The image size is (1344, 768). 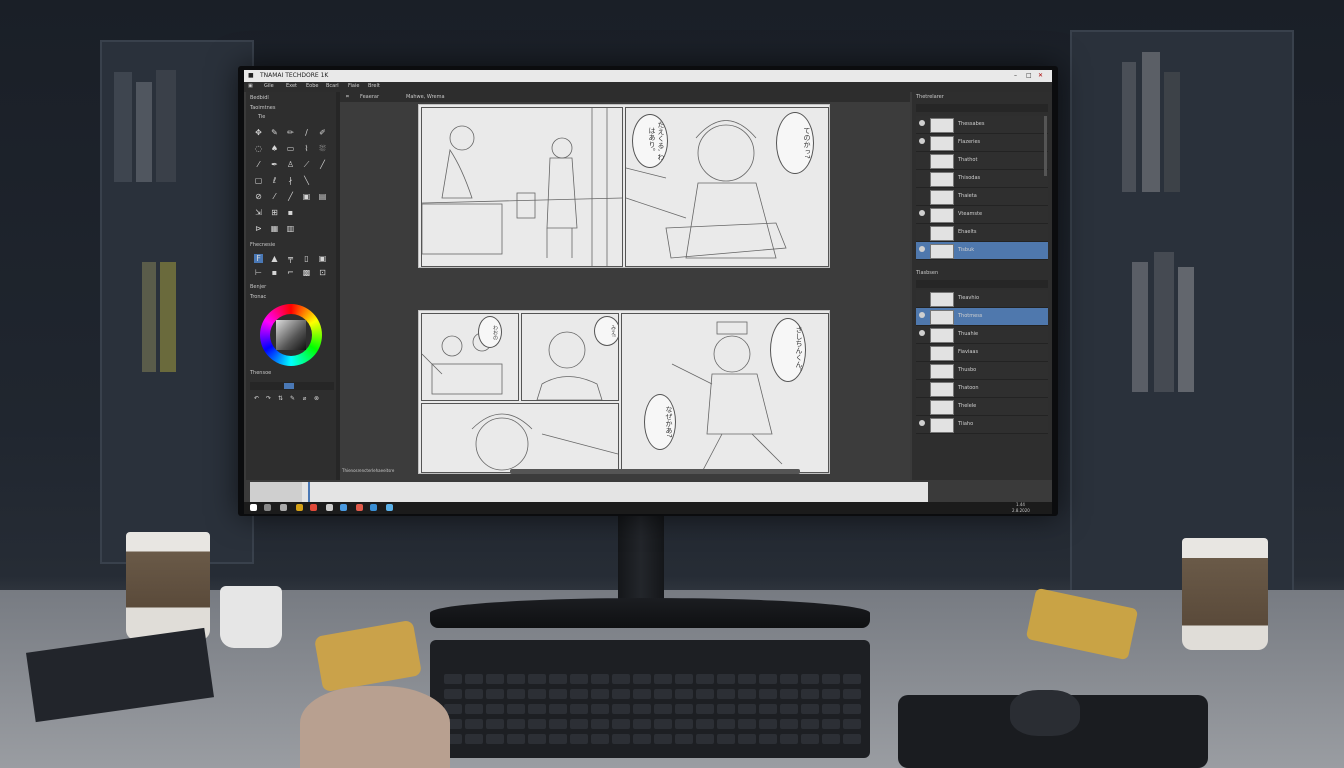 I want to click on balloon-tool-icon: ∤, so click(x=290, y=180).